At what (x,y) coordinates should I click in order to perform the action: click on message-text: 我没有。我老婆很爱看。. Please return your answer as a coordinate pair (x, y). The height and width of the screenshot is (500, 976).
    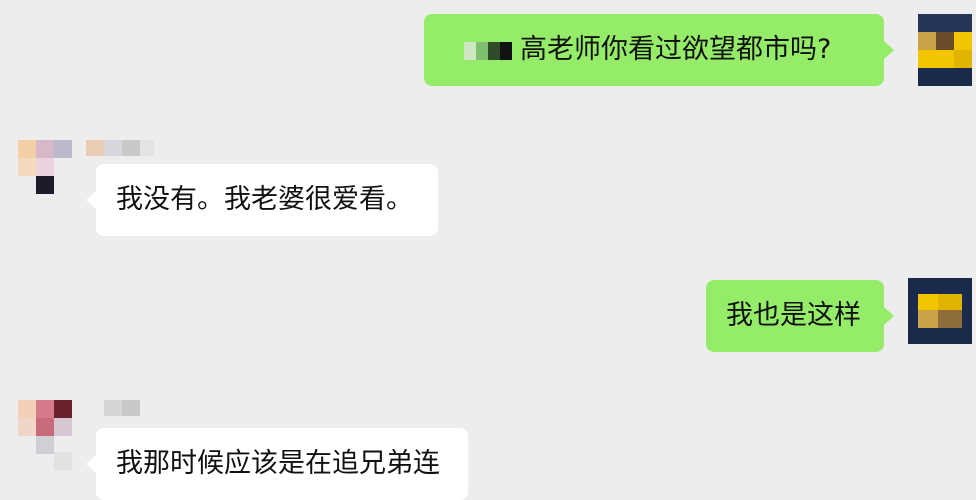
    Looking at the image, I should click on (264, 199).